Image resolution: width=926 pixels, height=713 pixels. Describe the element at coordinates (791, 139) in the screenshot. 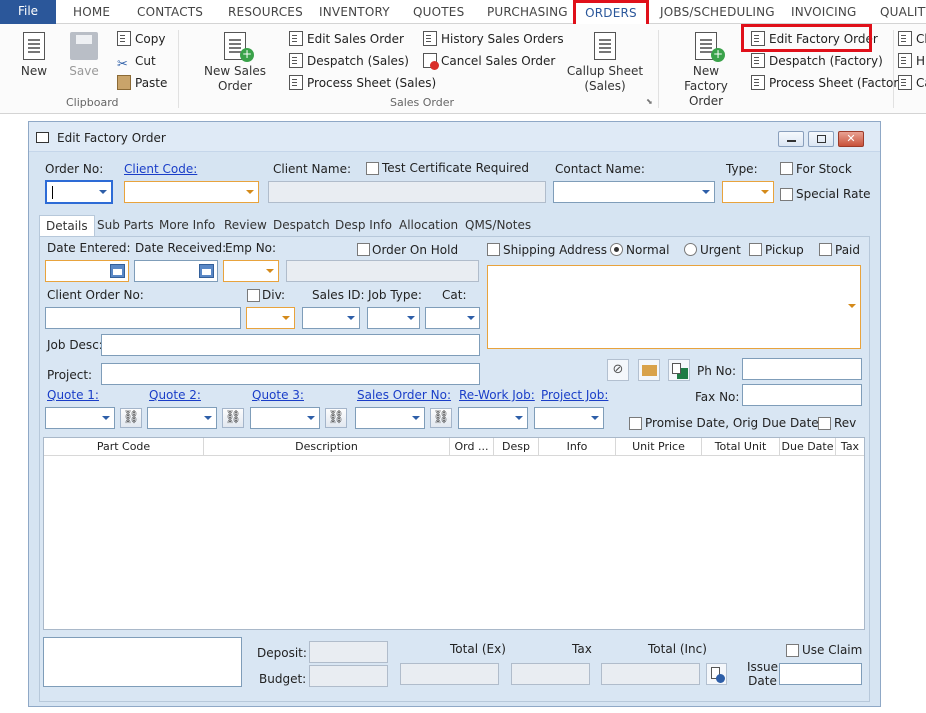

I see `minimize-button` at that location.